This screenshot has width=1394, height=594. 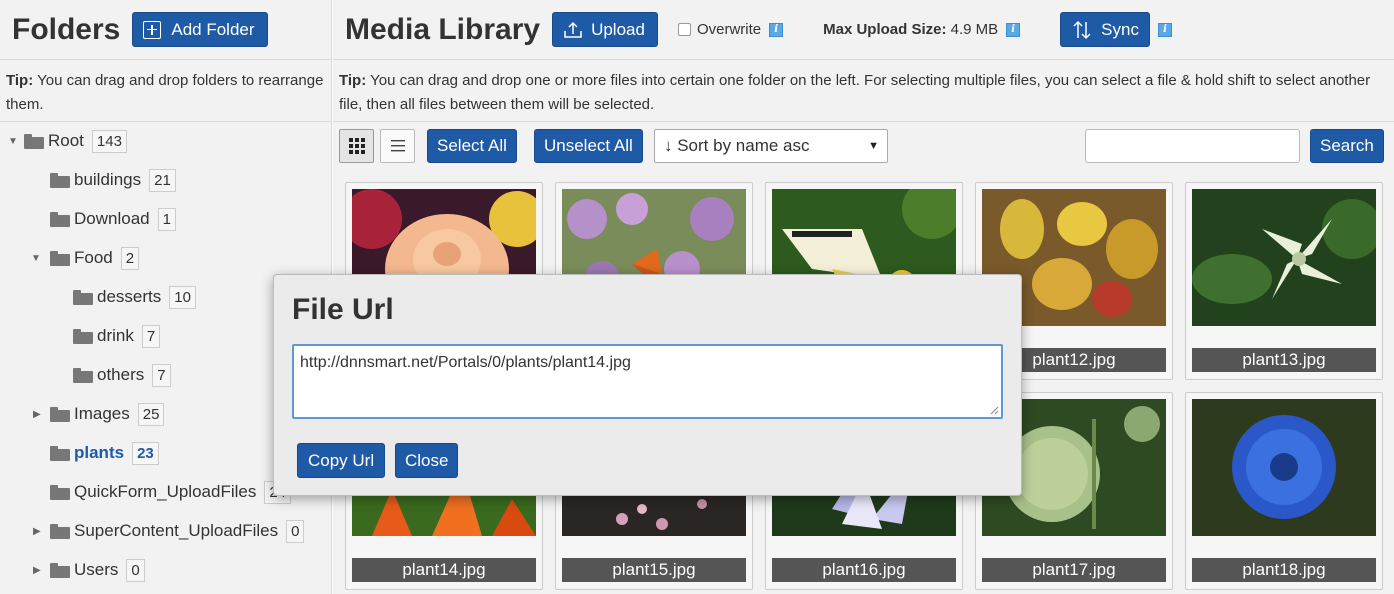 I want to click on add-folder-button: Add Folder, so click(x=200, y=29).